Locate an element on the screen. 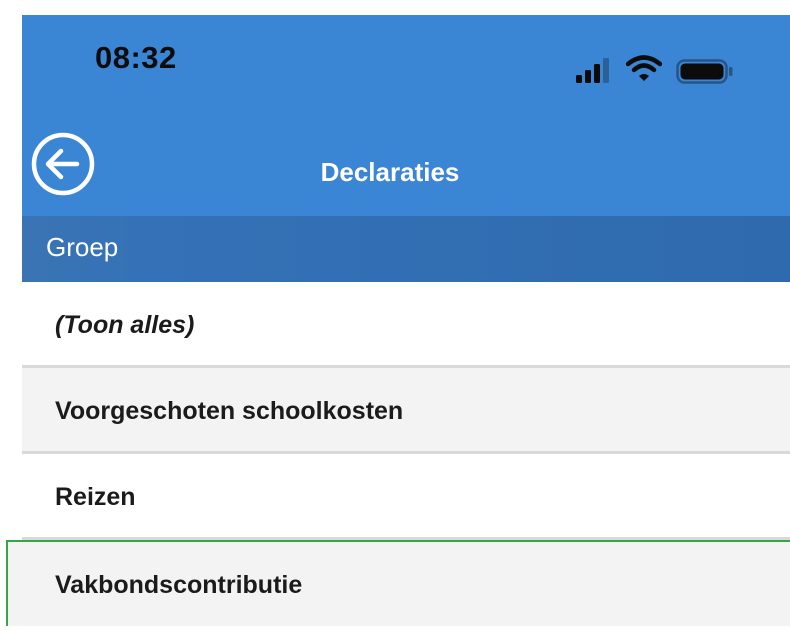 The width and height of the screenshot is (790, 631). battery-icon is located at coordinates (704, 71).